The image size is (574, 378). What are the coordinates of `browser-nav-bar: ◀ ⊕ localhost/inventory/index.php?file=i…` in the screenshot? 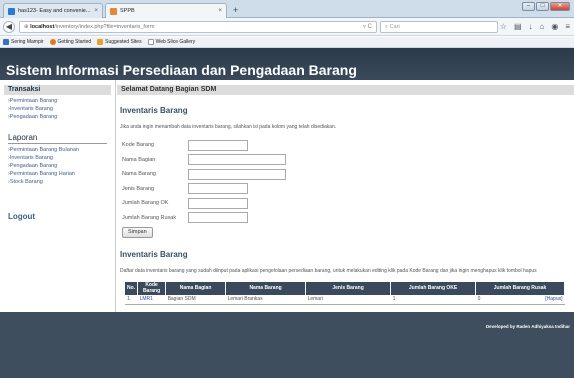 It's located at (287, 27).